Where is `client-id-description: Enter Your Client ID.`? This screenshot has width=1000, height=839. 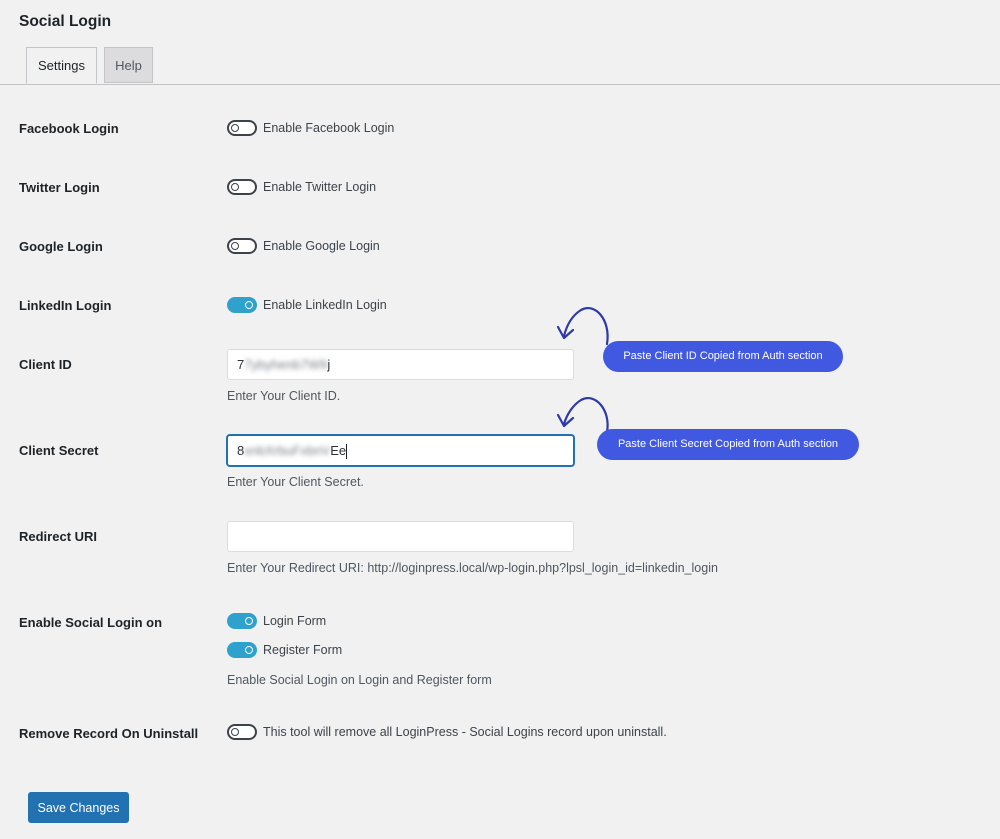 client-id-description: Enter Your Client ID. is located at coordinates (284, 396).